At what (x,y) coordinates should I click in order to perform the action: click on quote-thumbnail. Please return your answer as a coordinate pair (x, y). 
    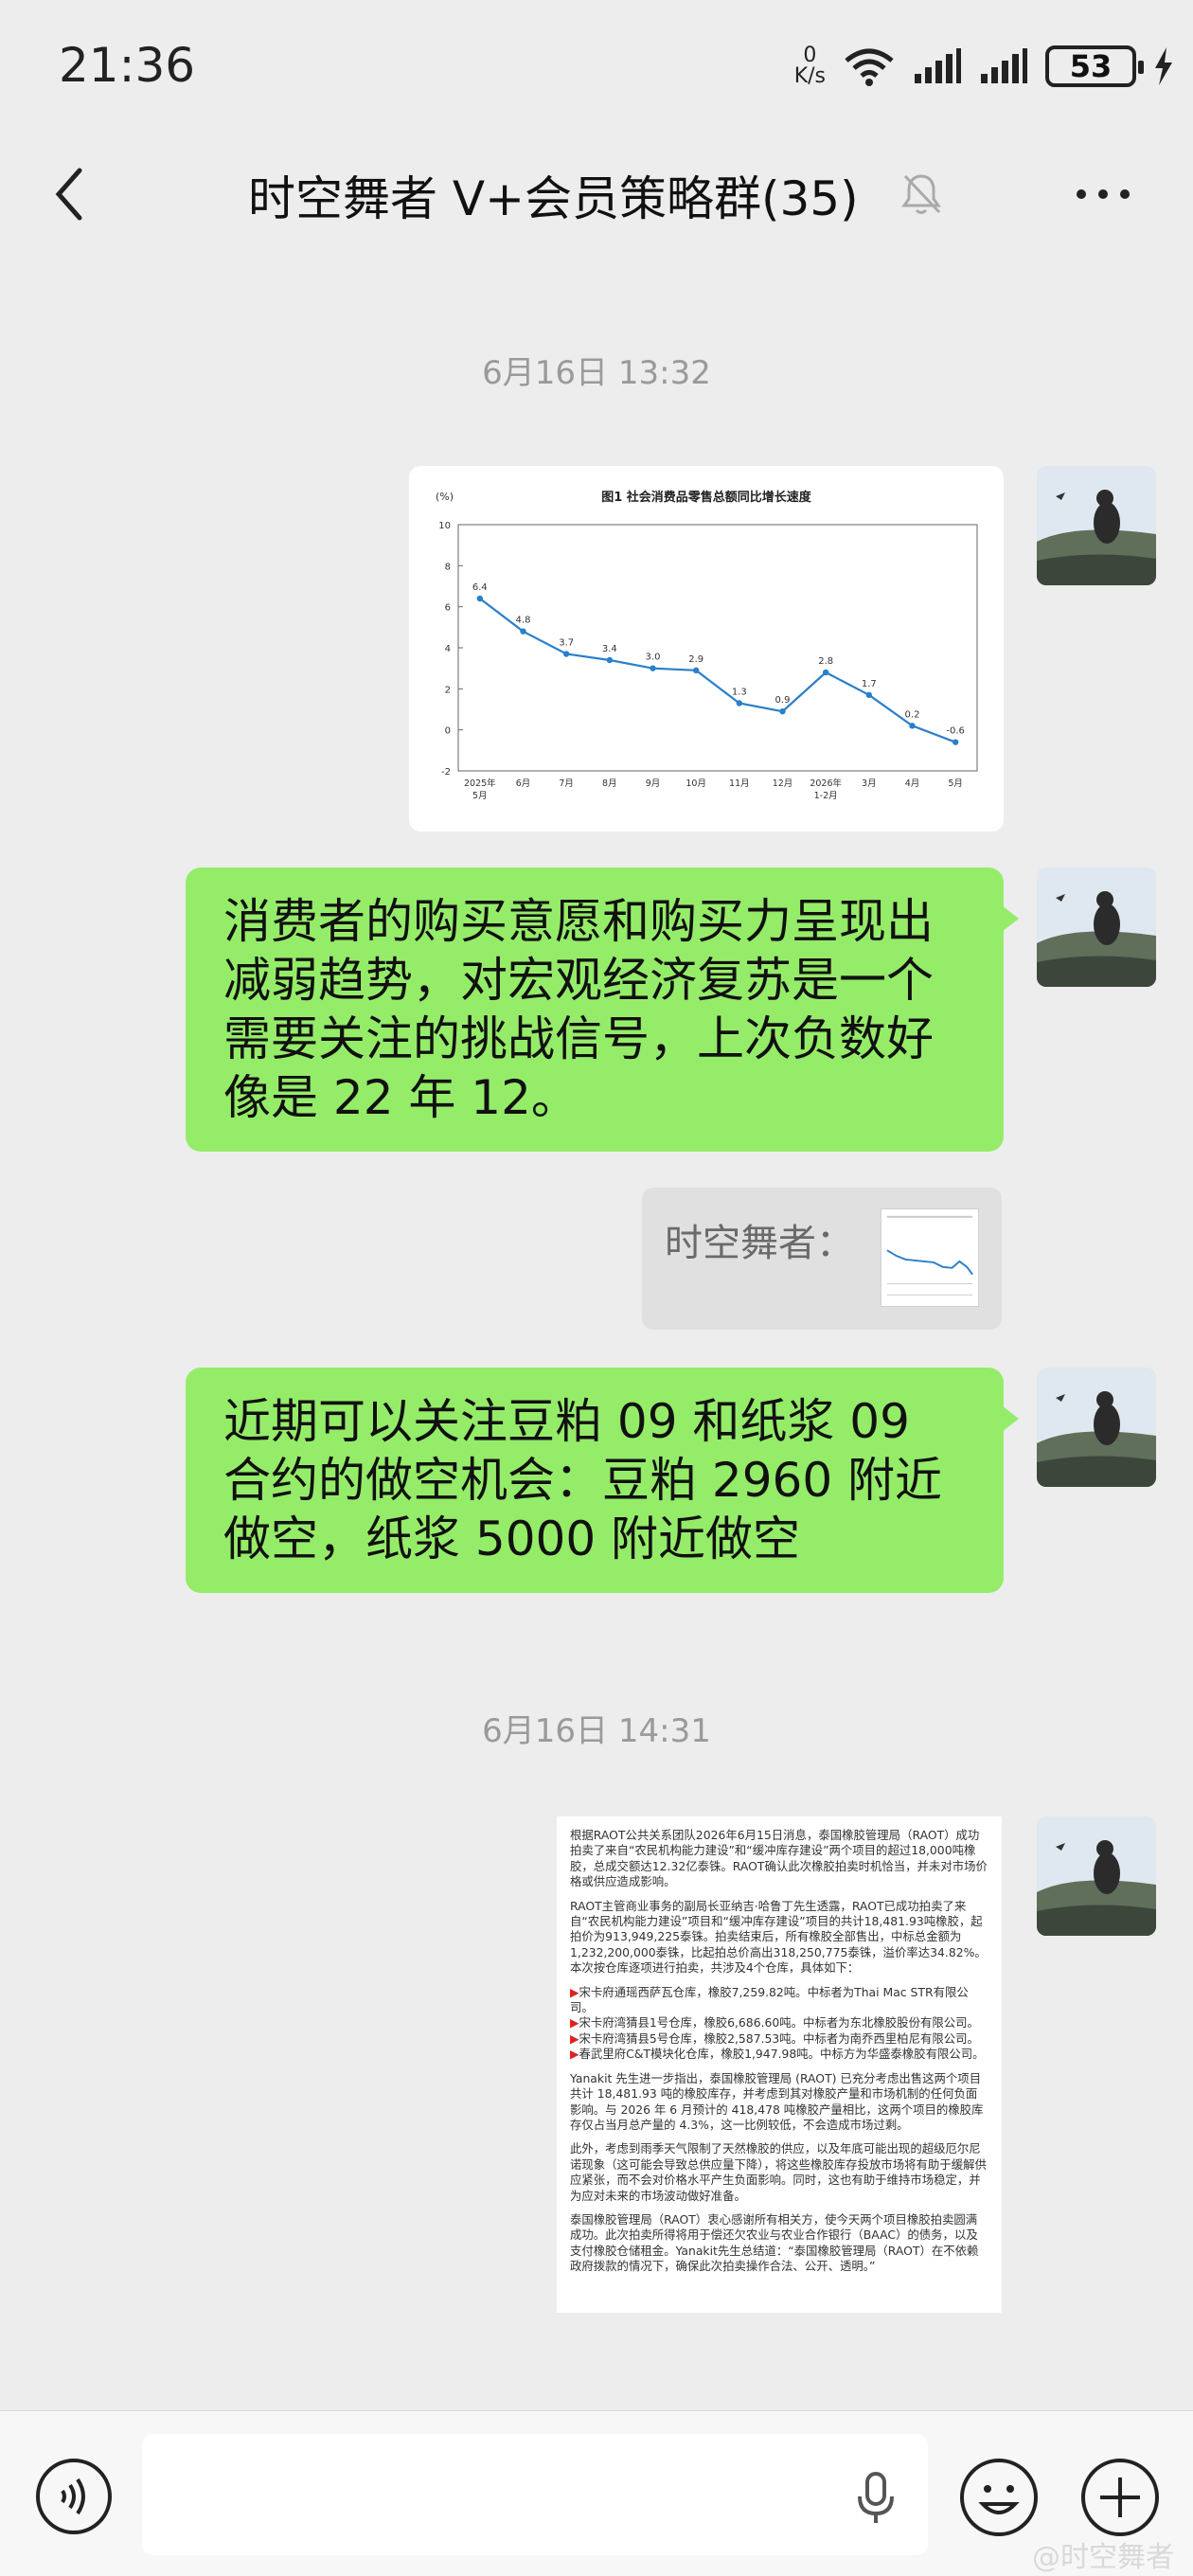
    Looking at the image, I should click on (930, 1257).